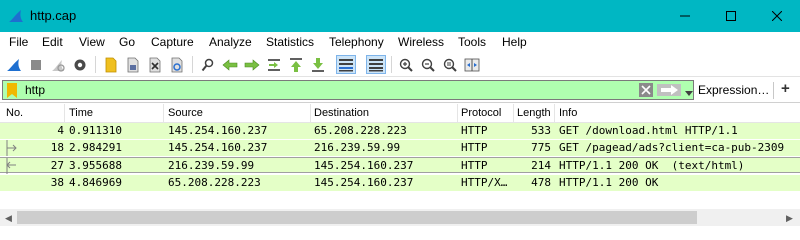 The height and width of the screenshot is (240, 800). Describe the element at coordinates (133, 64) in the screenshot. I see `save-file-icon` at that location.